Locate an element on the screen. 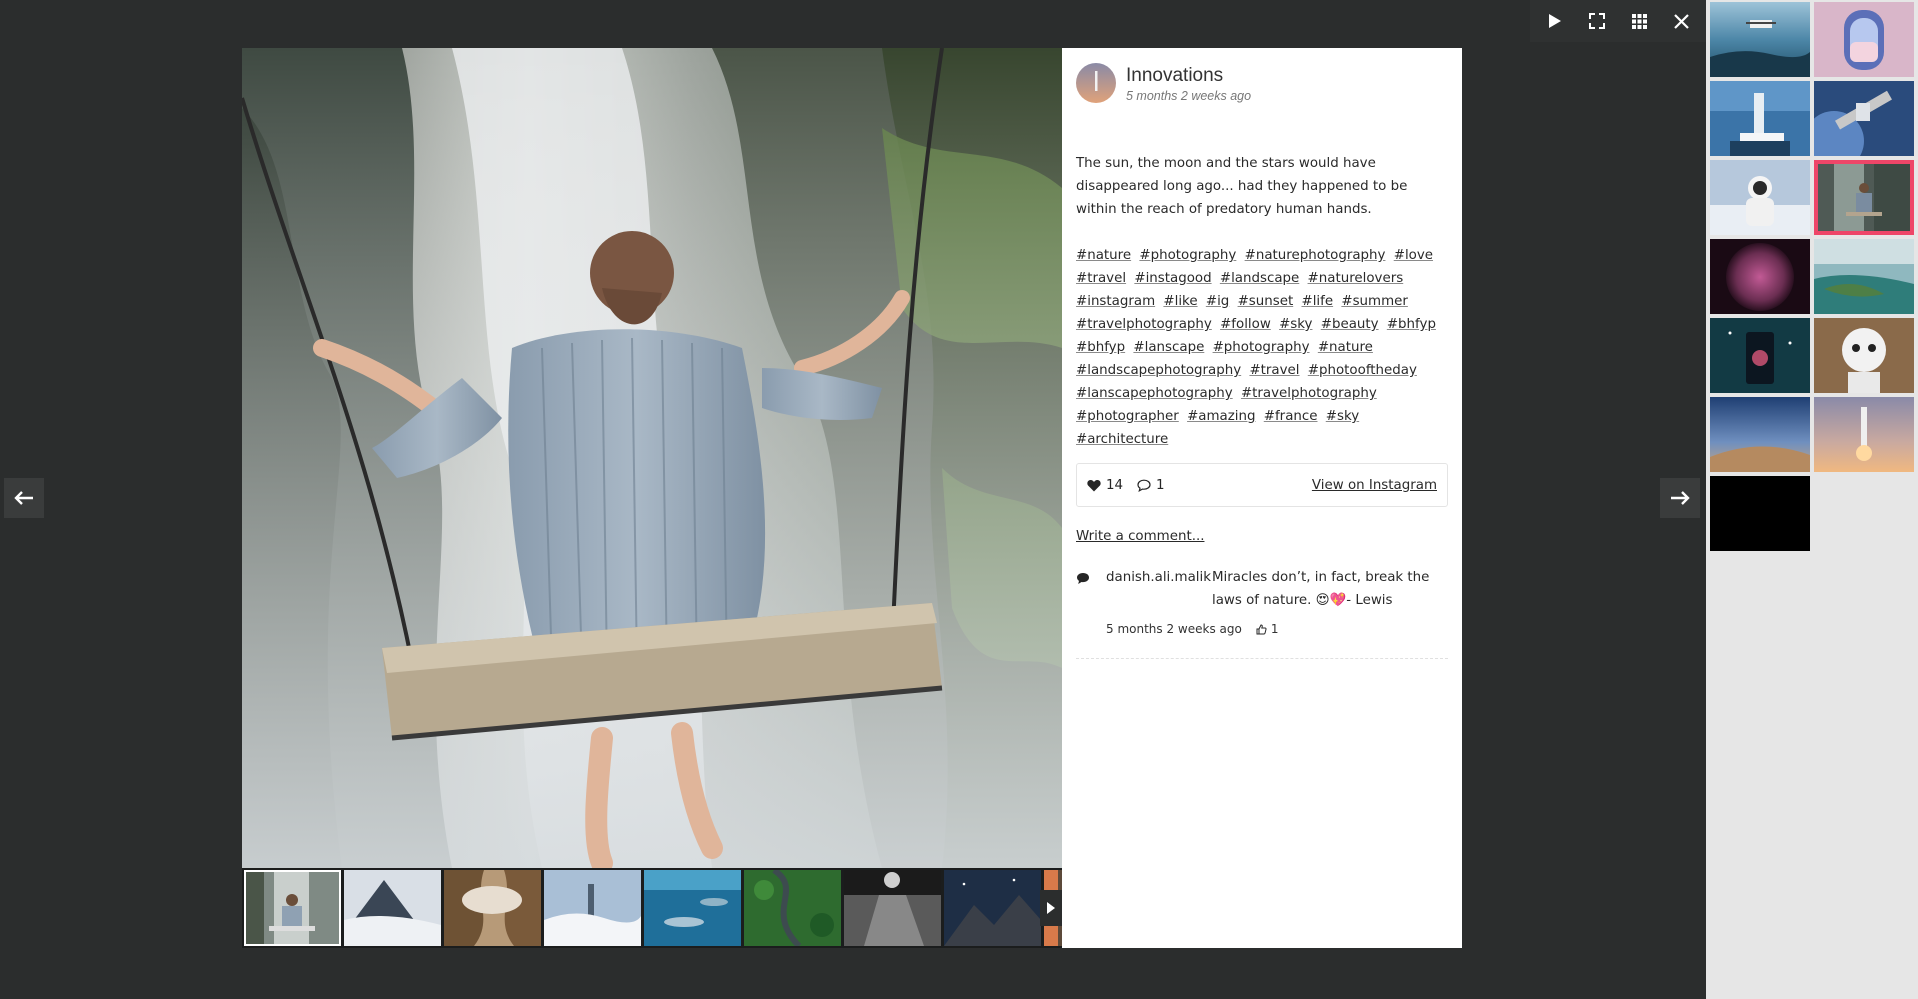 This screenshot has width=1918, height=999. comment-username: danish.ali.malik is located at coordinates (1159, 591).